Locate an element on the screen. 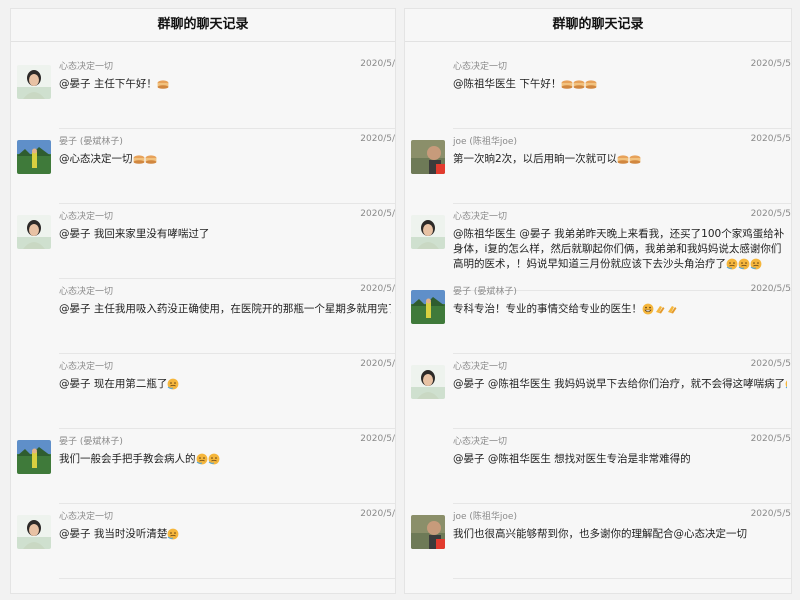 The height and width of the screenshot is (600, 800). message-text: 我们一般会手把手教会病人的 is located at coordinates (127, 459).